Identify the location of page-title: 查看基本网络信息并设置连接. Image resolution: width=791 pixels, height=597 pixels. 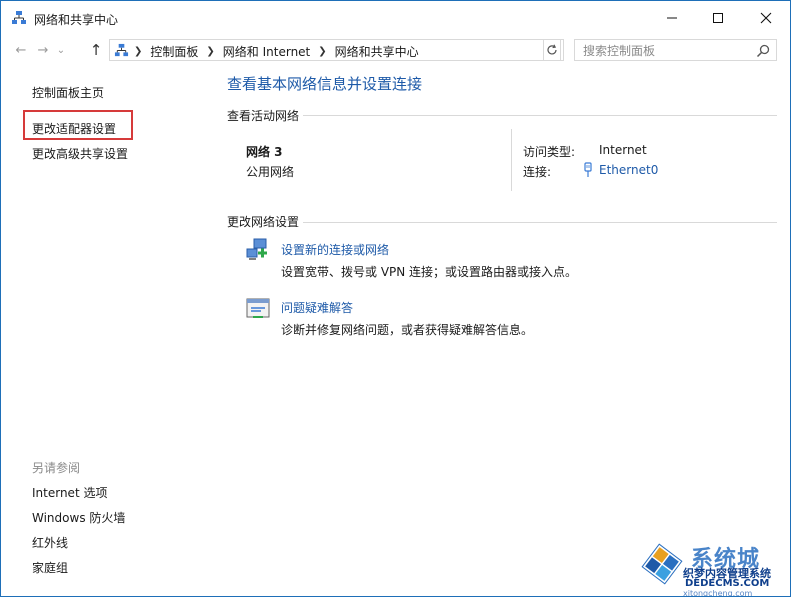
(325, 84).